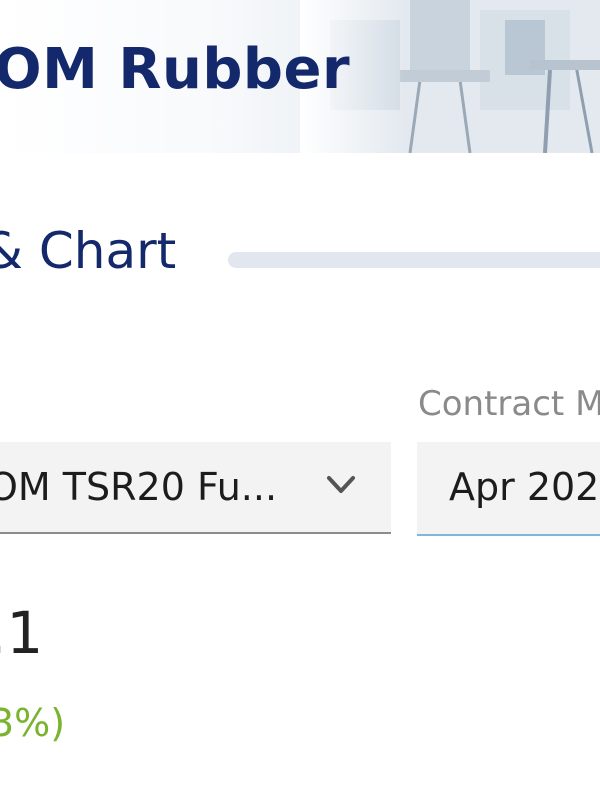 The height and width of the screenshot is (800, 600). Describe the element at coordinates (22, 633) in the screenshot. I see `last-price-value: .1` at that location.